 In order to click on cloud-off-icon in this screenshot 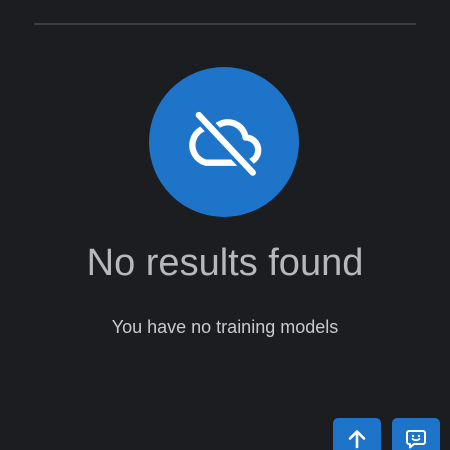, I will do `click(225, 144)`.